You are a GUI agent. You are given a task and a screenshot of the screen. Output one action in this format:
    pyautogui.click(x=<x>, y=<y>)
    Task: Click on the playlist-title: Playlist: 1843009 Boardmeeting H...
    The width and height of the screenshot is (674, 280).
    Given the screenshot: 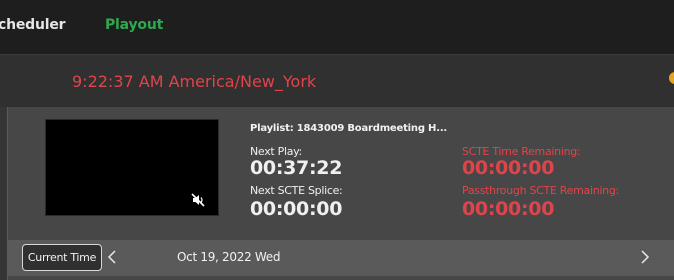 What is the action you would take?
    pyautogui.click(x=349, y=128)
    